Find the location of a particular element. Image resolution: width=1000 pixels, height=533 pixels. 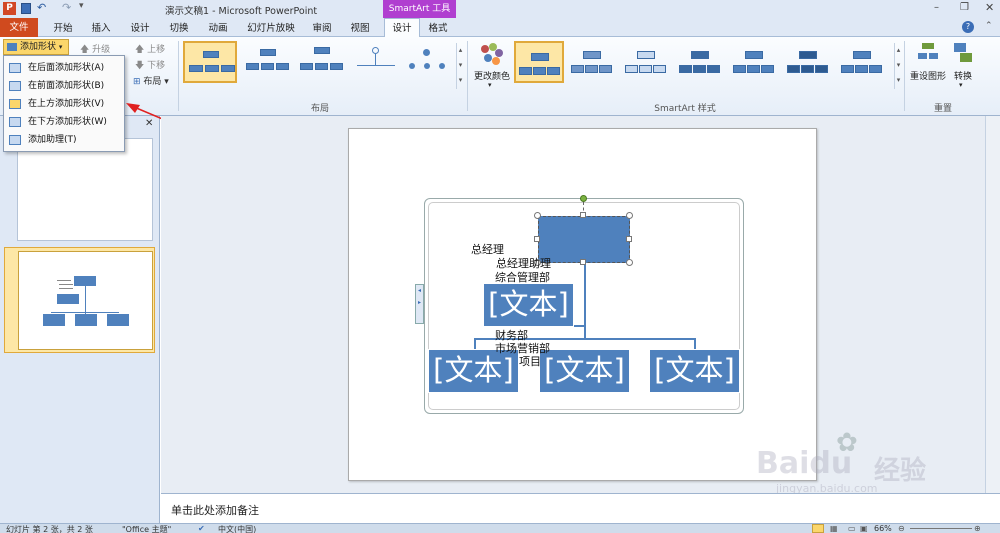

smartart-styles-gallery is located at coordinates (704, 64).